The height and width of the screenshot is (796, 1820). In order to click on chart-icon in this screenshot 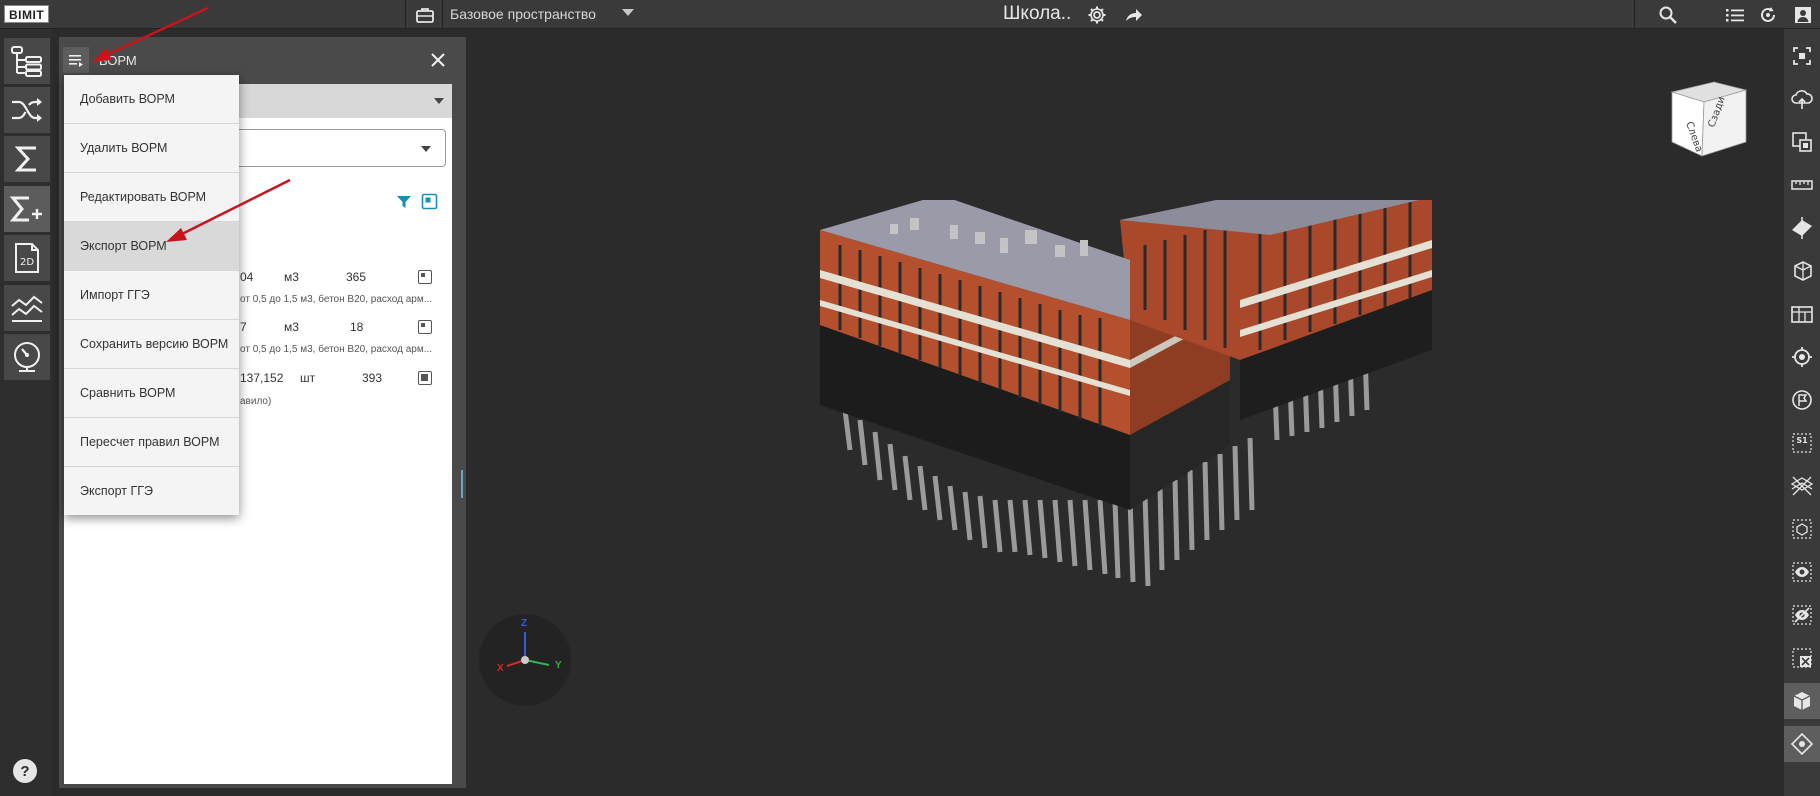, I will do `click(27, 308)`.